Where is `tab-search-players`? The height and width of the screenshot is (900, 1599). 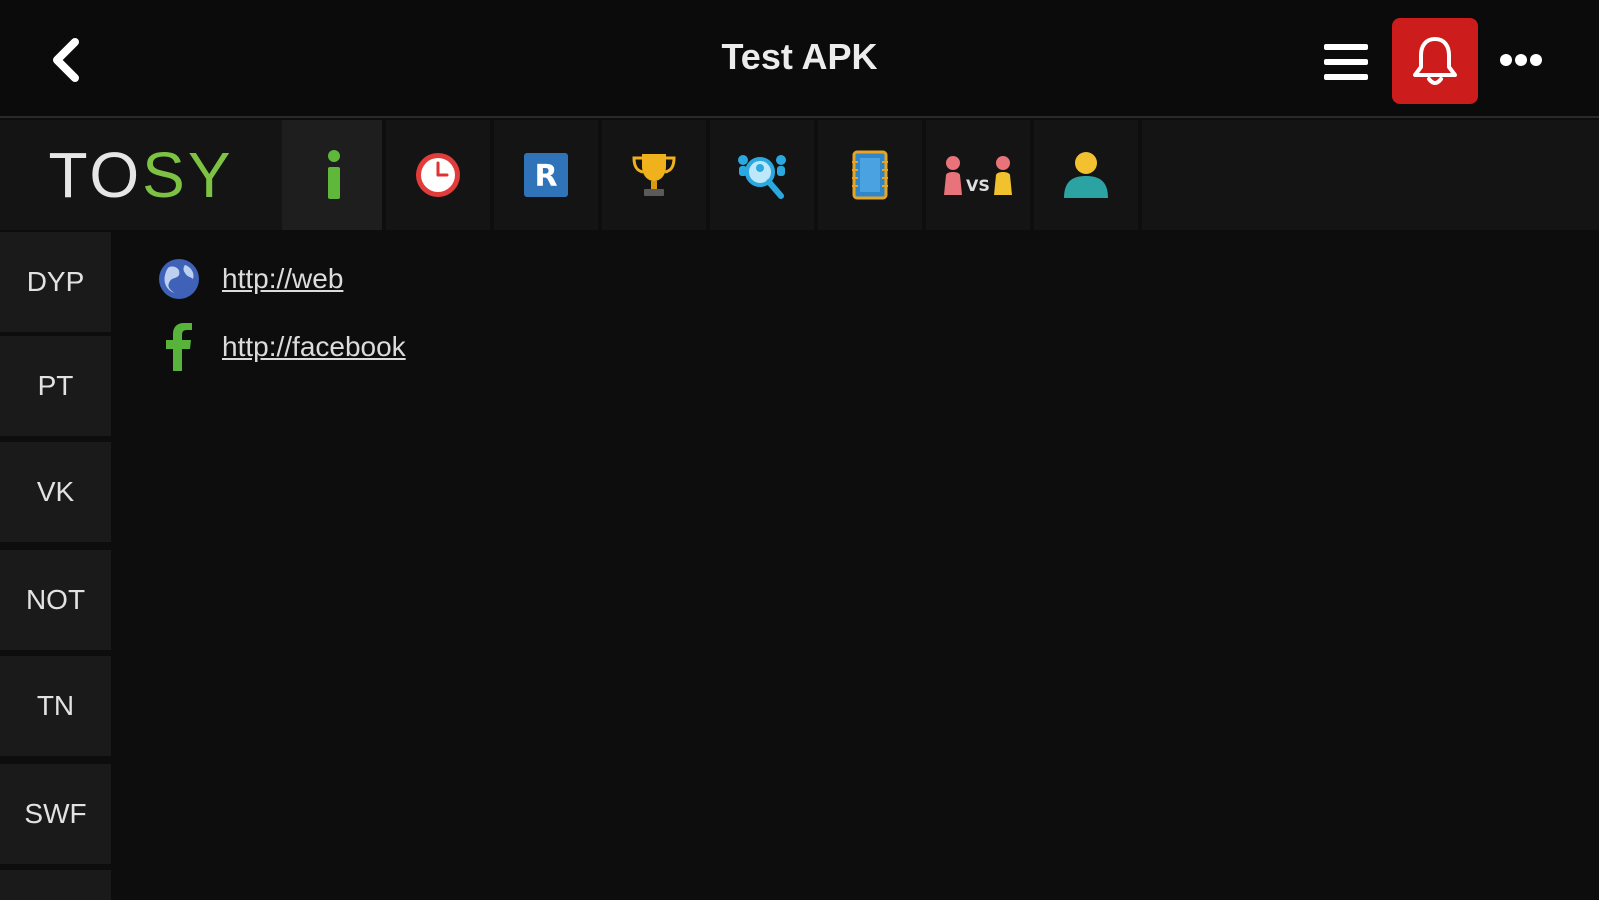
tab-search-players is located at coordinates (762, 175).